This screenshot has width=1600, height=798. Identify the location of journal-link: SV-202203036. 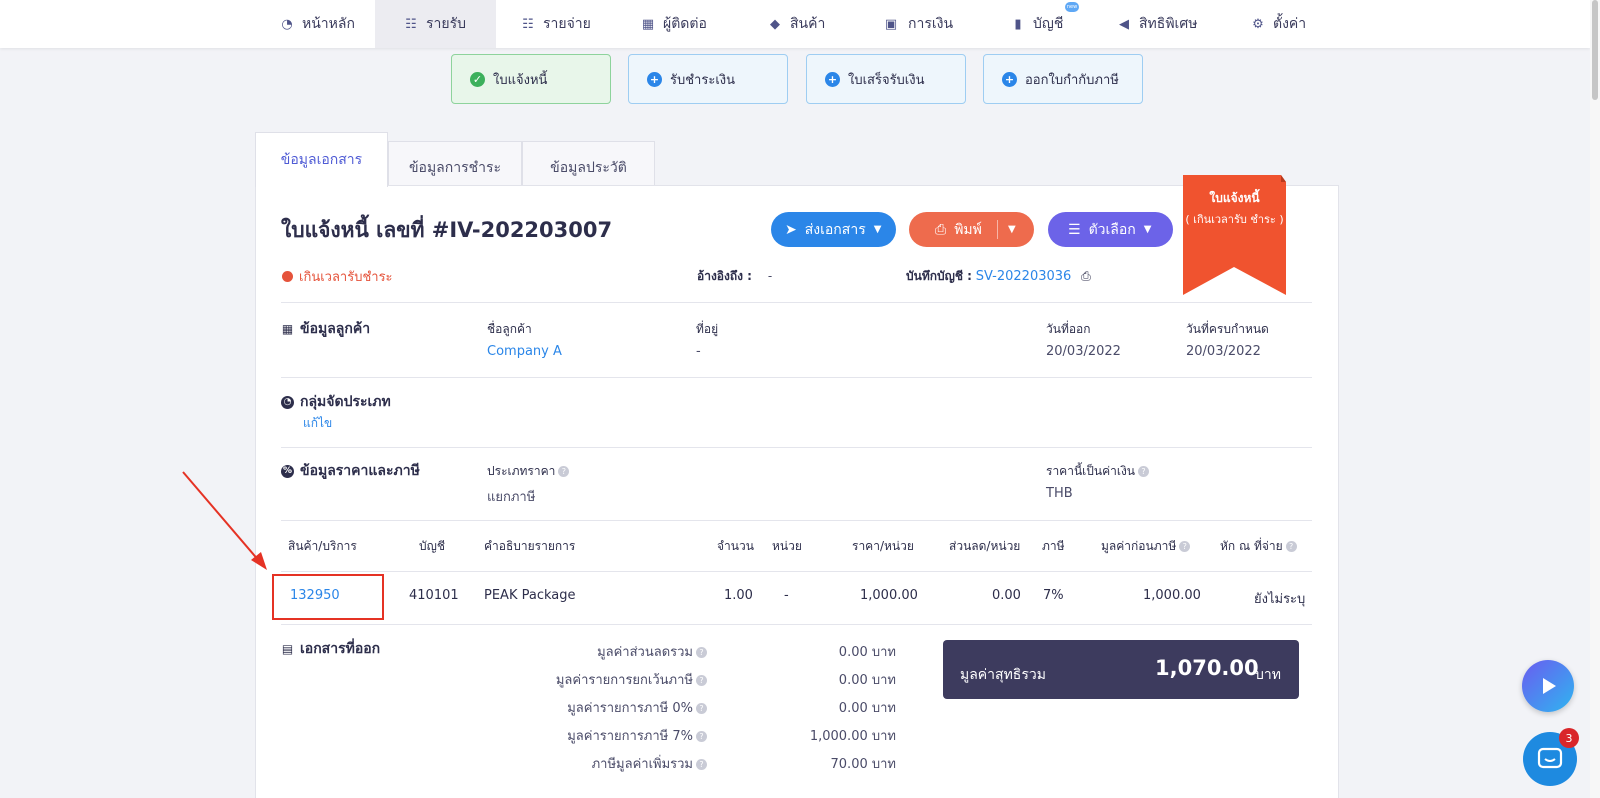
(1024, 276).